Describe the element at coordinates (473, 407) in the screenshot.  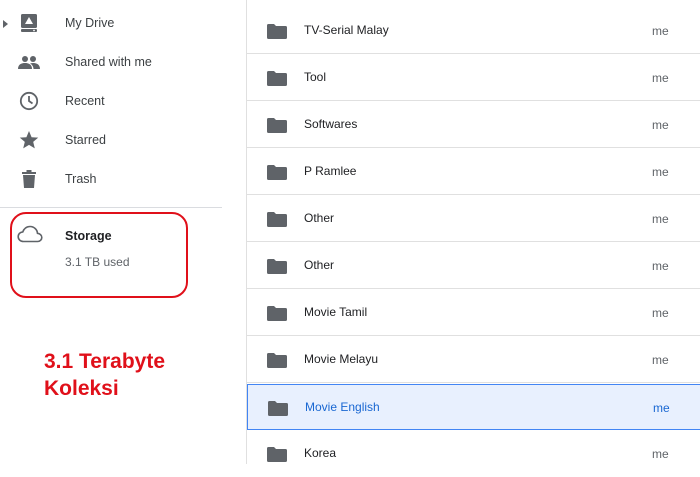
I see `file-row-selected: Movie English me` at that location.